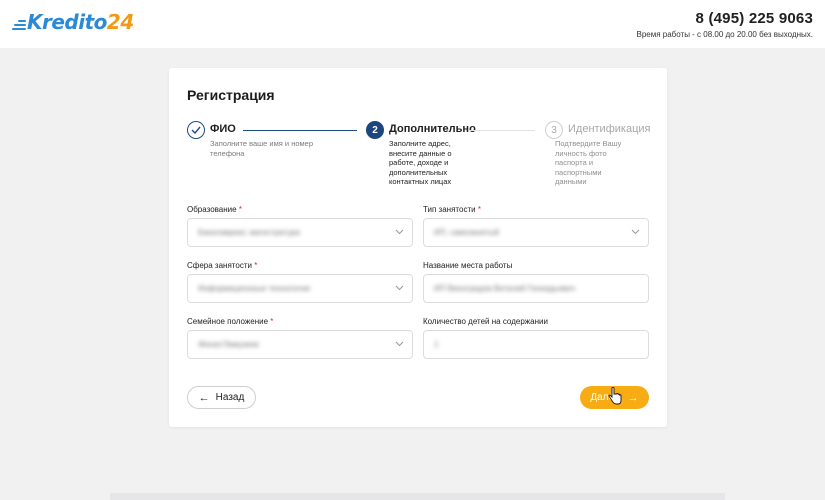 This screenshot has height=500, width=825. Describe the element at coordinates (230, 321) in the screenshot. I see `marital-status-label: Семейное положение *` at that location.